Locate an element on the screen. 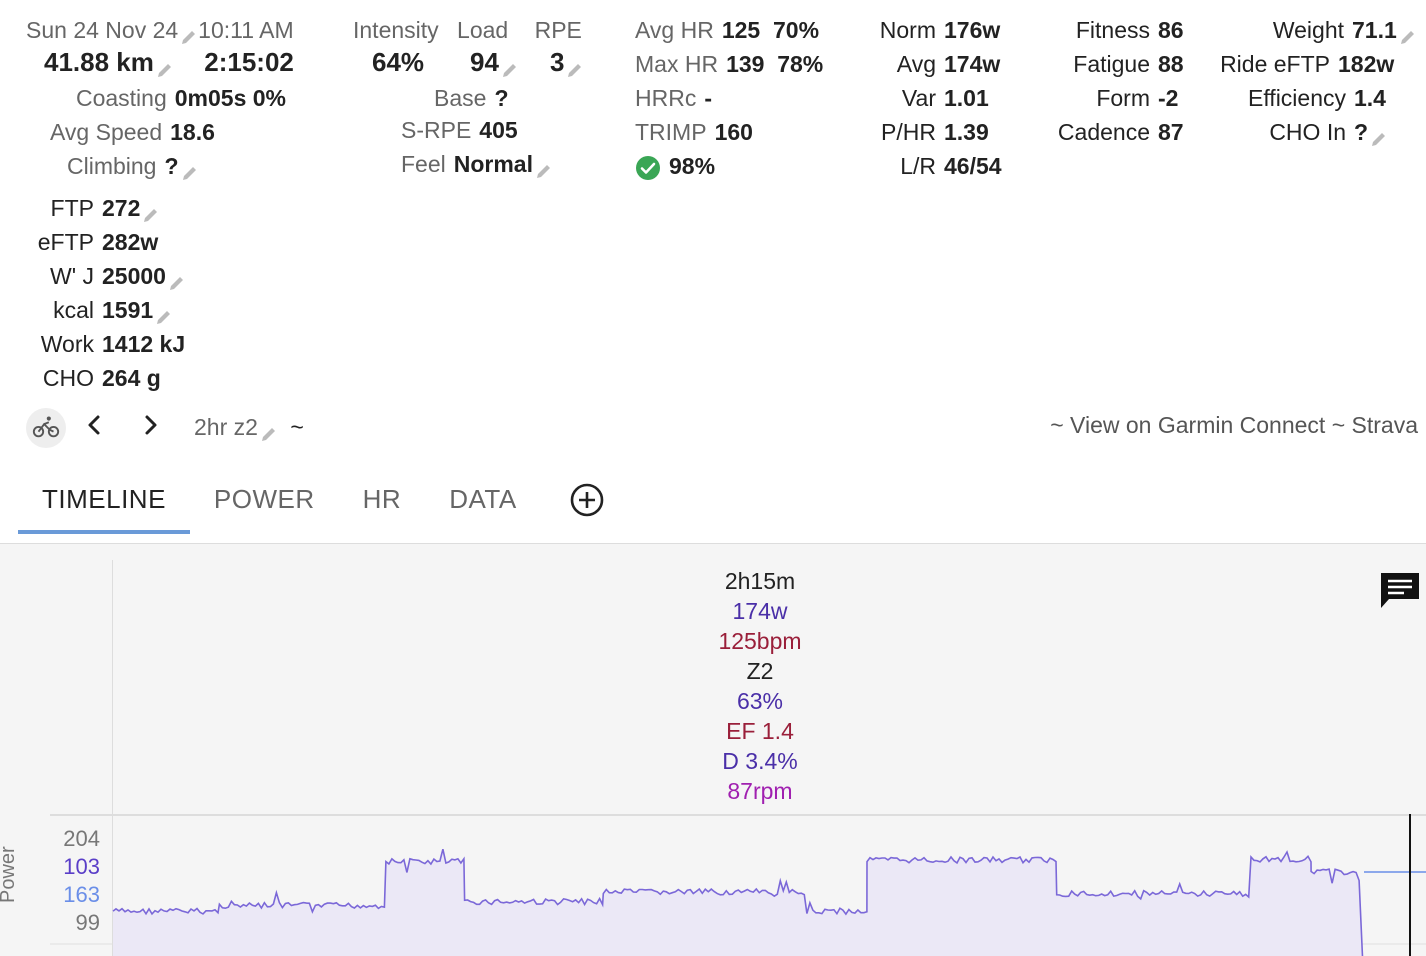 The height and width of the screenshot is (956, 1426). feel-row: Feel Normal is located at coordinates (477, 164).